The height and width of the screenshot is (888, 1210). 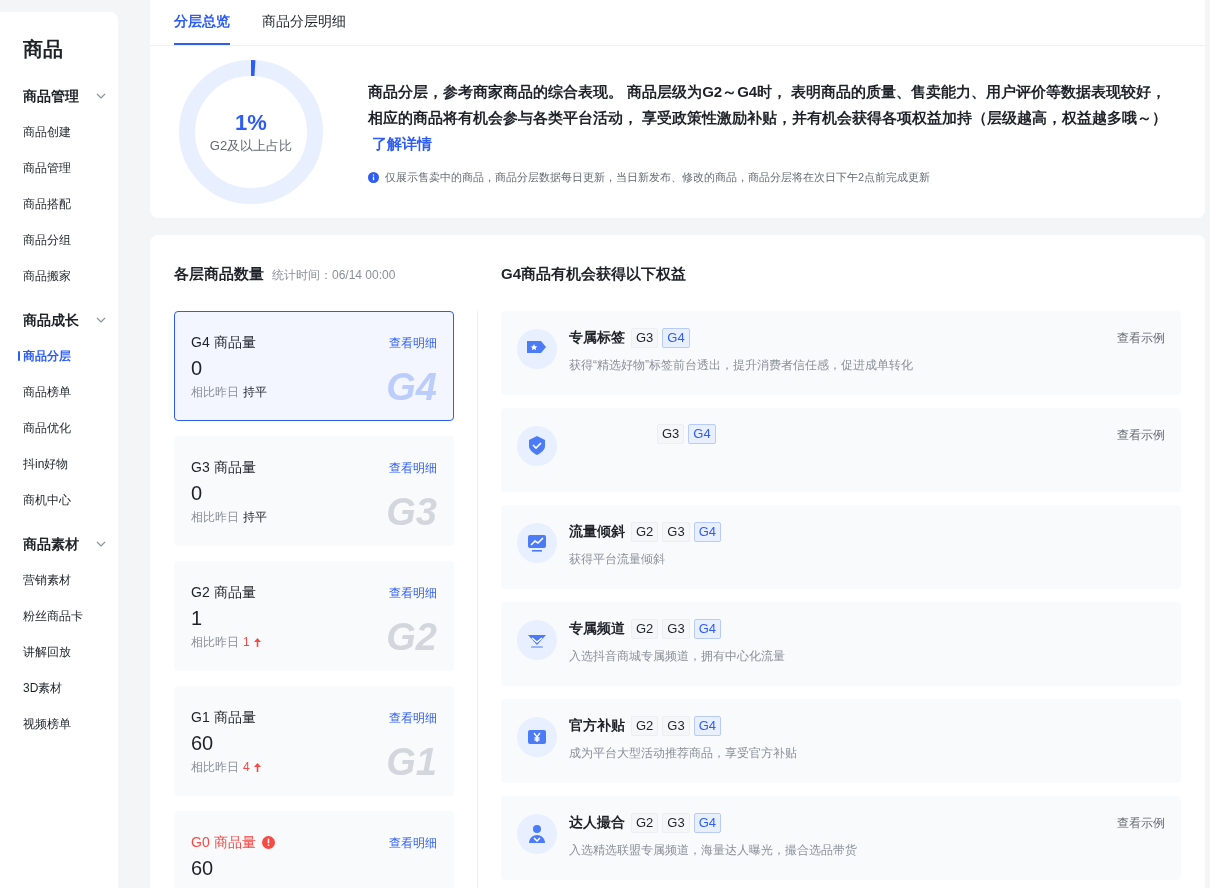 What do you see at coordinates (334, 275) in the screenshot?
I see `stat-time: 统计时间：06/14 00:00` at bounding box center [334, 275].